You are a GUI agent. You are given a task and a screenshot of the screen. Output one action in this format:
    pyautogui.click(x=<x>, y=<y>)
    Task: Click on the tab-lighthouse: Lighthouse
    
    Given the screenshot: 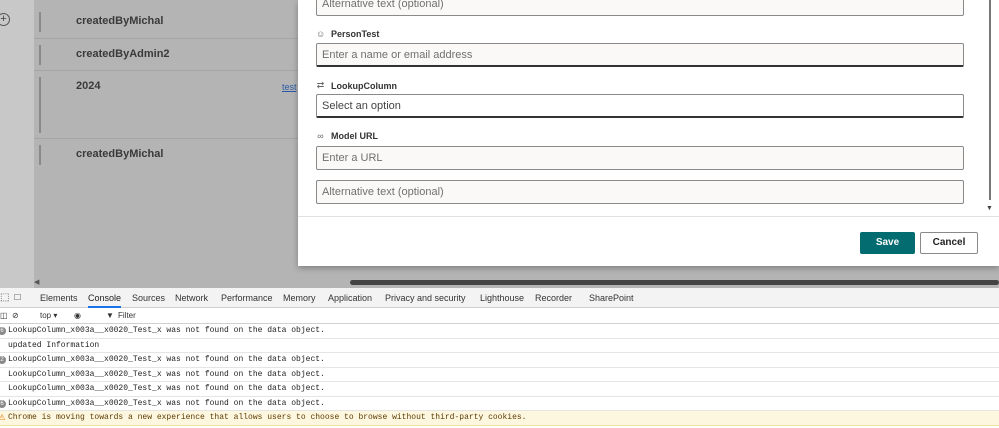 What is the action you would take?
    pyautogui.click(x=502, y=298)
    